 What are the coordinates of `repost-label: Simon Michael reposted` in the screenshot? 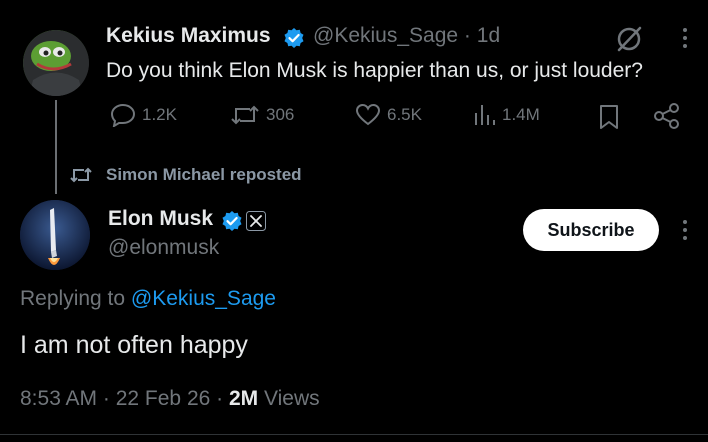 It's located at (204, 174).